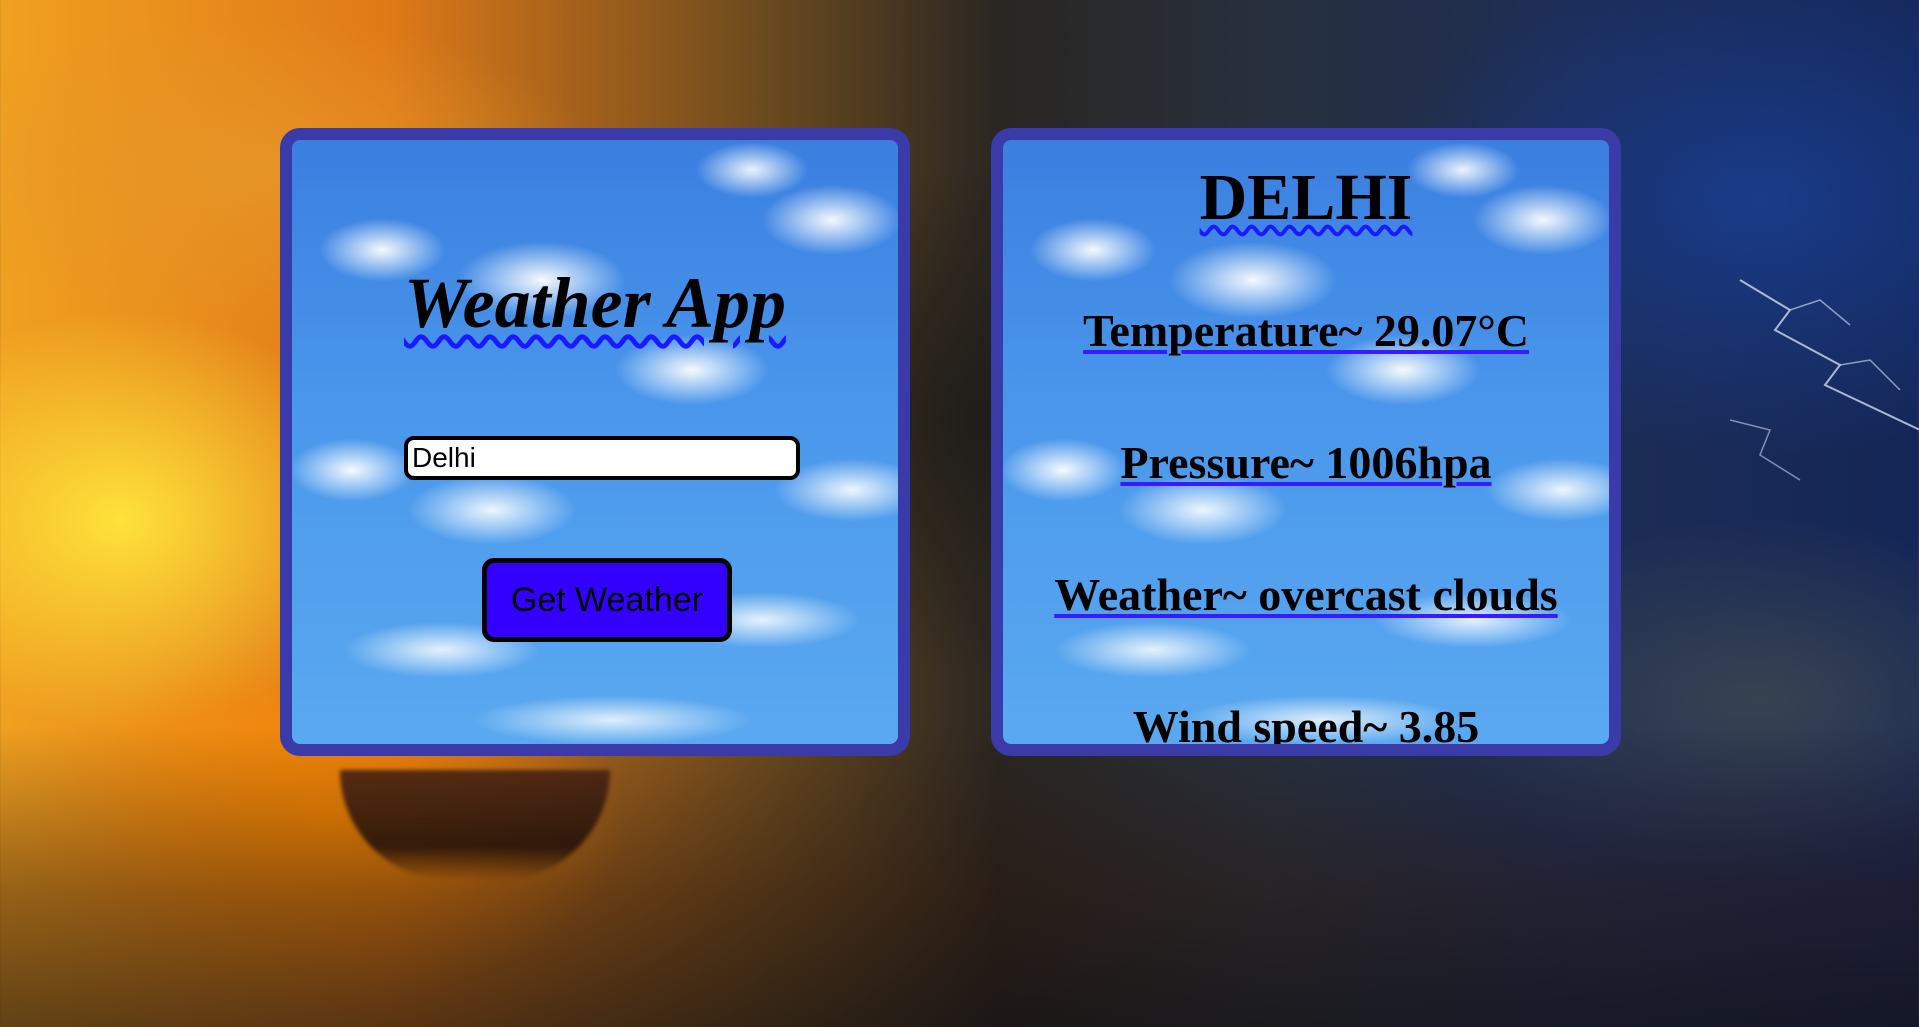  Describe the element at coordinates (602, 458) in the screenshot. I see `city-search-input` at that location.